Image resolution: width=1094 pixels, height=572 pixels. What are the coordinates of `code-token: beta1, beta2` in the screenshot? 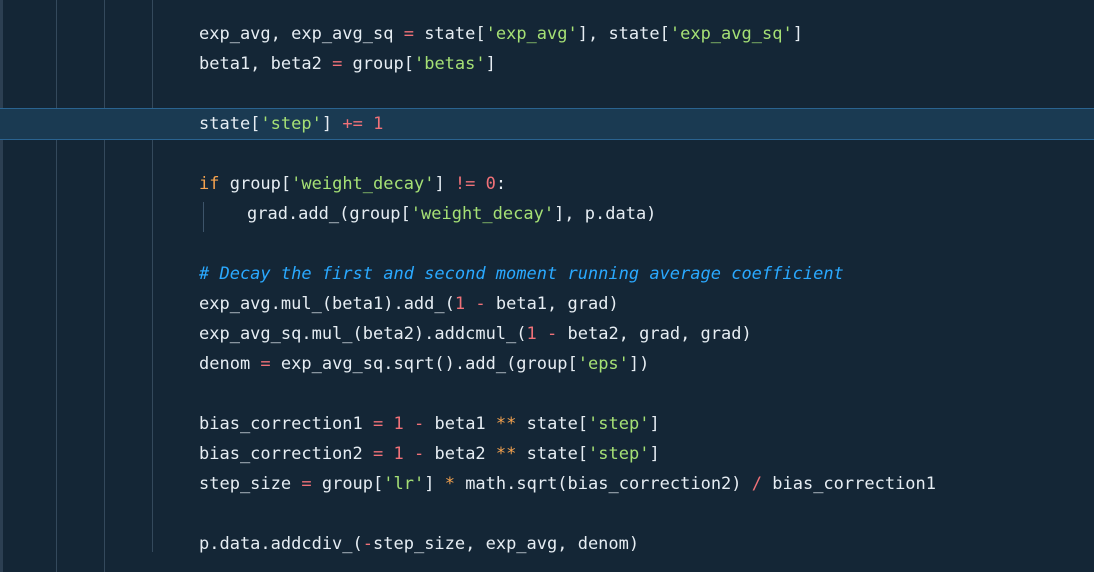 It's located at (266, 64).